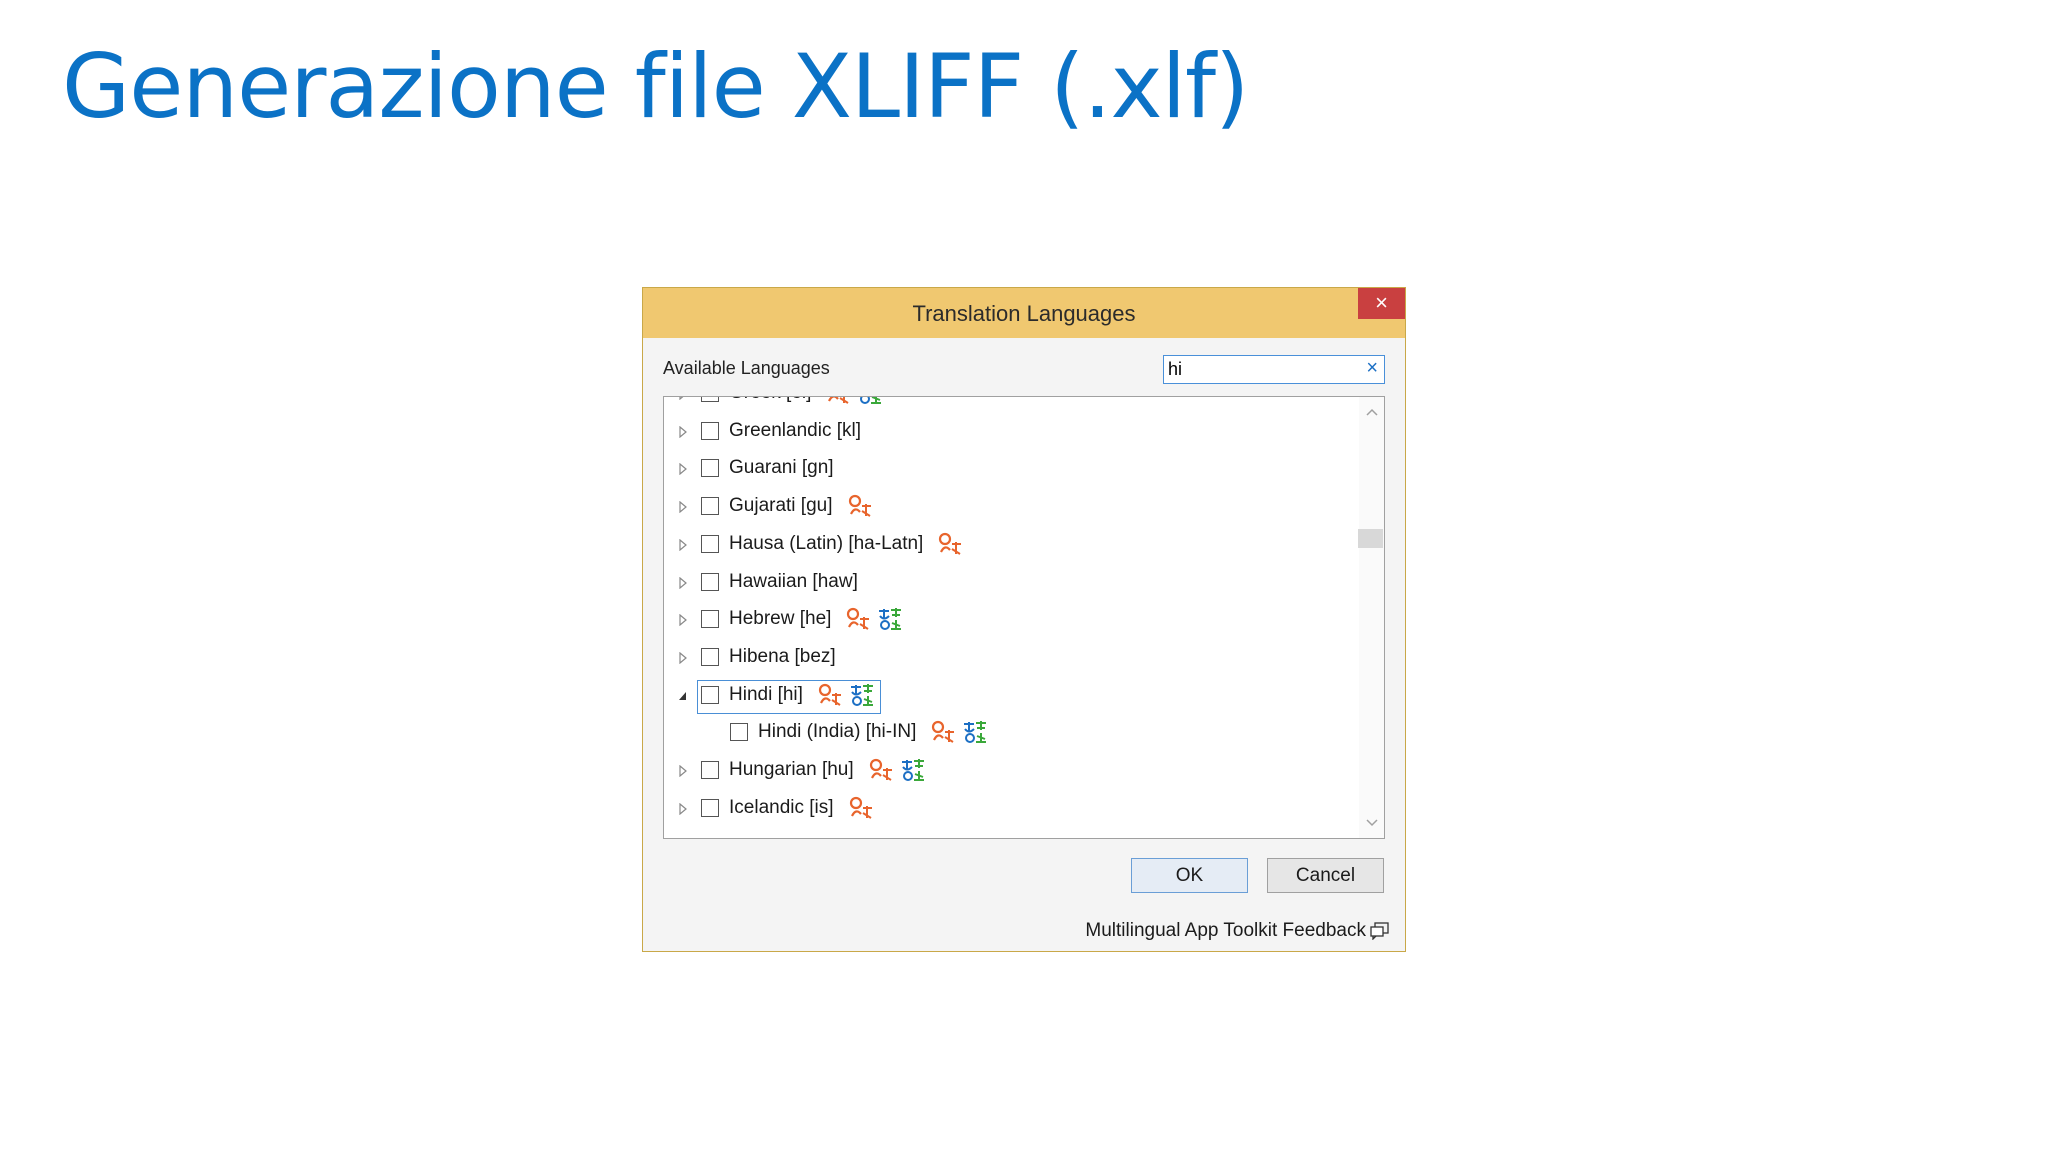 The image size is (2048, 1152). What do you see at coordinates (1009, 507) in the screenshot?
I see `list-item: Gujarati [gu]` at bounding box center [1009, 507].